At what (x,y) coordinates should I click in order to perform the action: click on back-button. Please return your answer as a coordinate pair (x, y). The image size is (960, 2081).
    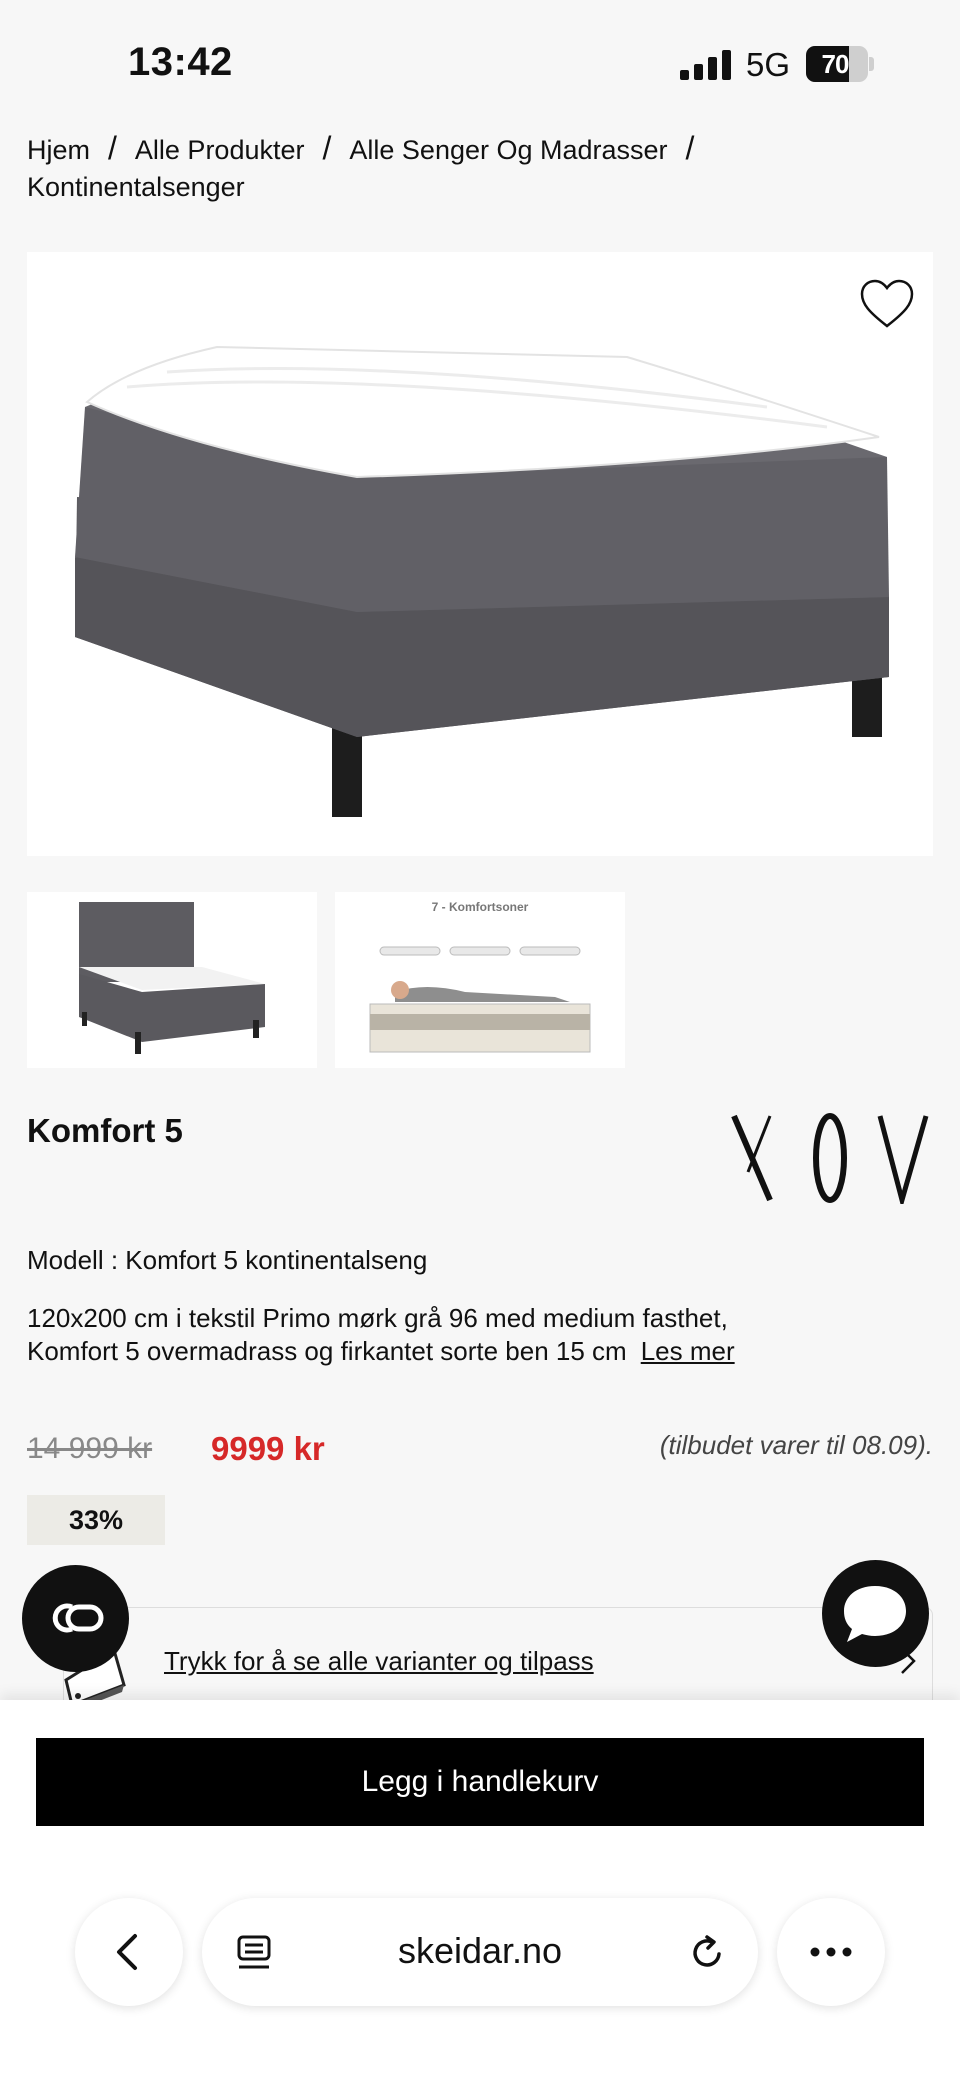
    Looking at the image, I should click on (129, 1952).